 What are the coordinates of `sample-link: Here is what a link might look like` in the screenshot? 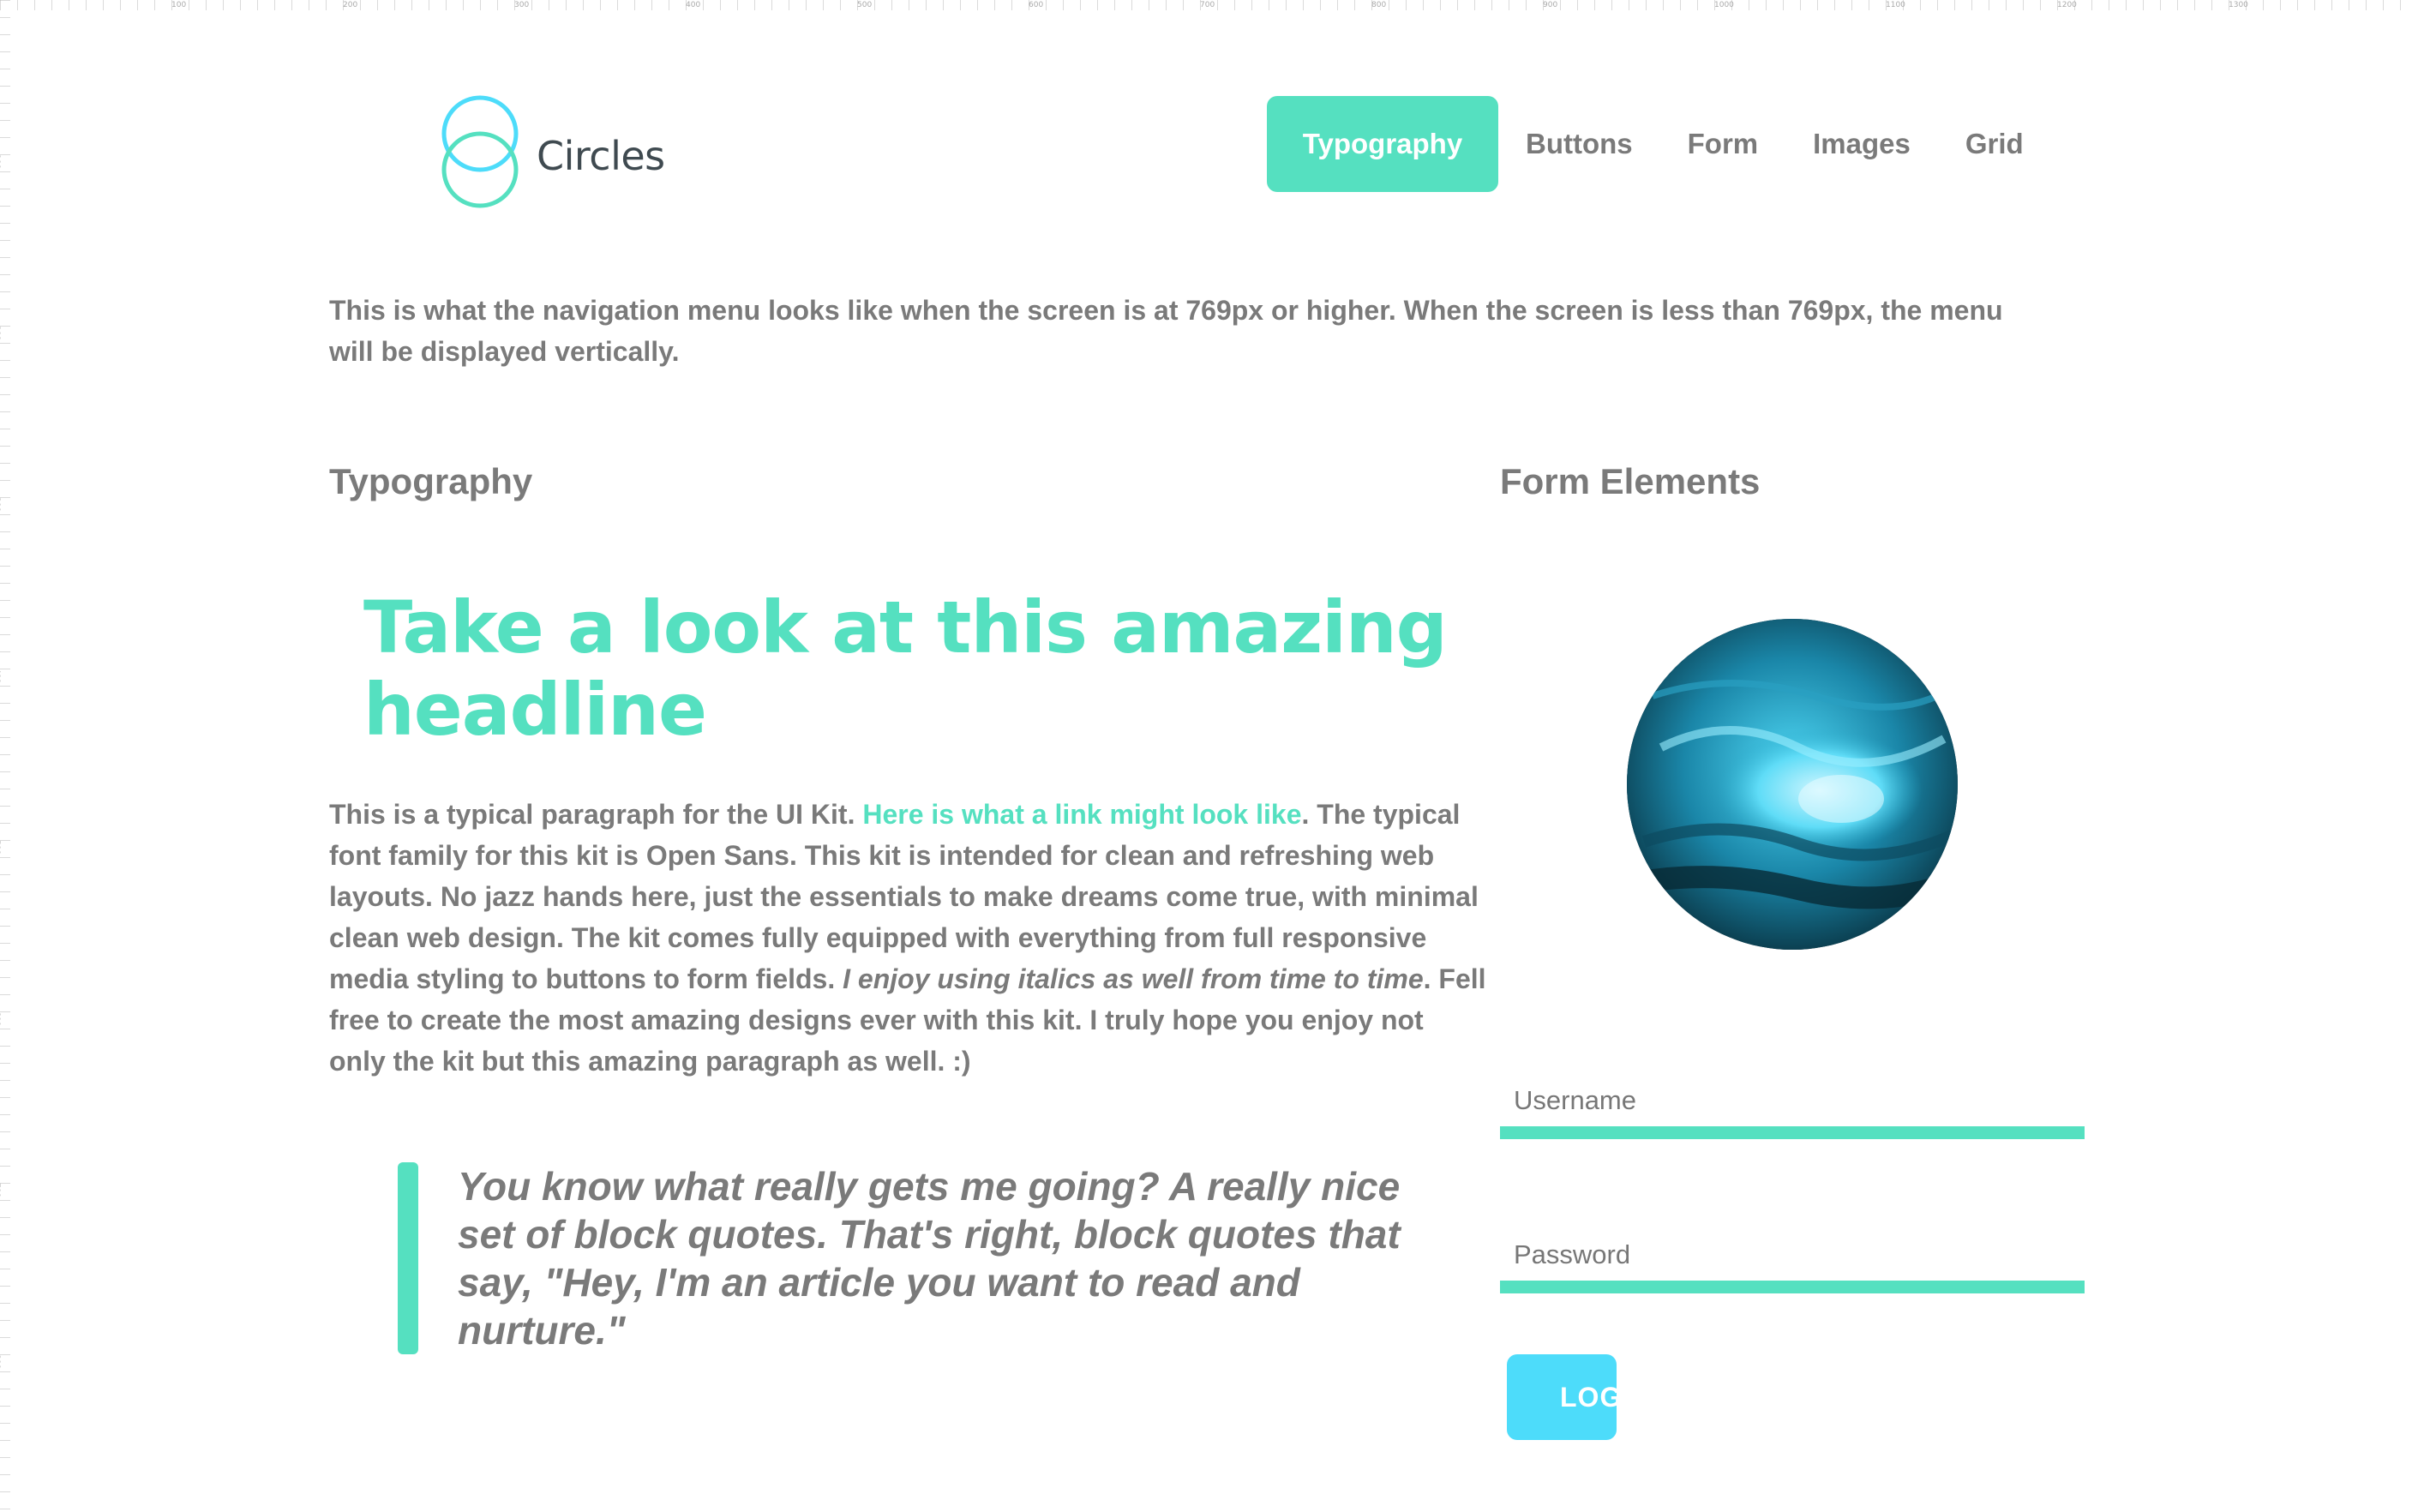 It's located at (1081, 814).